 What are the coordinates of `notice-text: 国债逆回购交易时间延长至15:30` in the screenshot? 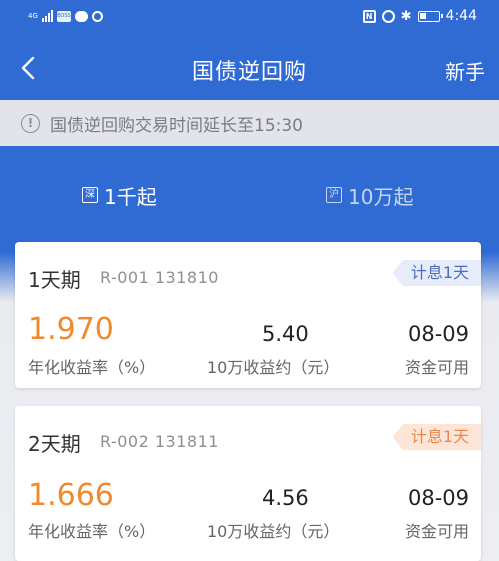 It's located at (176, 125).